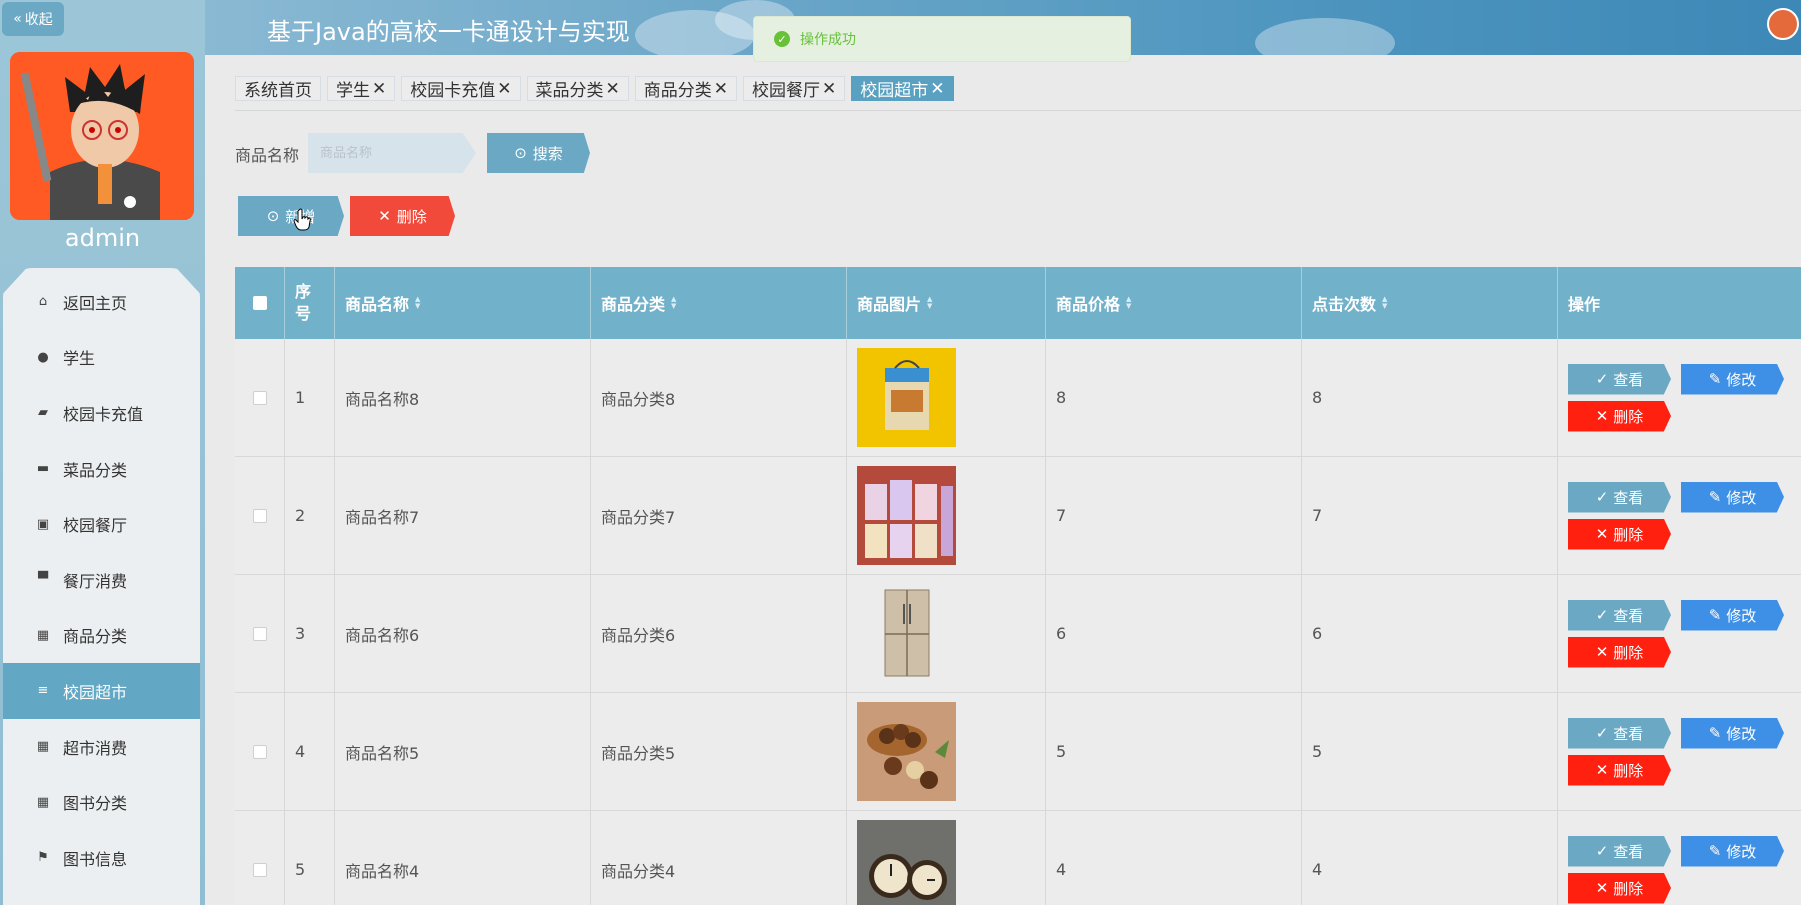 Image resolution: width=1801 pixels, height=905 pixels. Describe the element at coordinates (719, 516) in the screenshot. I see `cell-category: 商品分类7` at that location.